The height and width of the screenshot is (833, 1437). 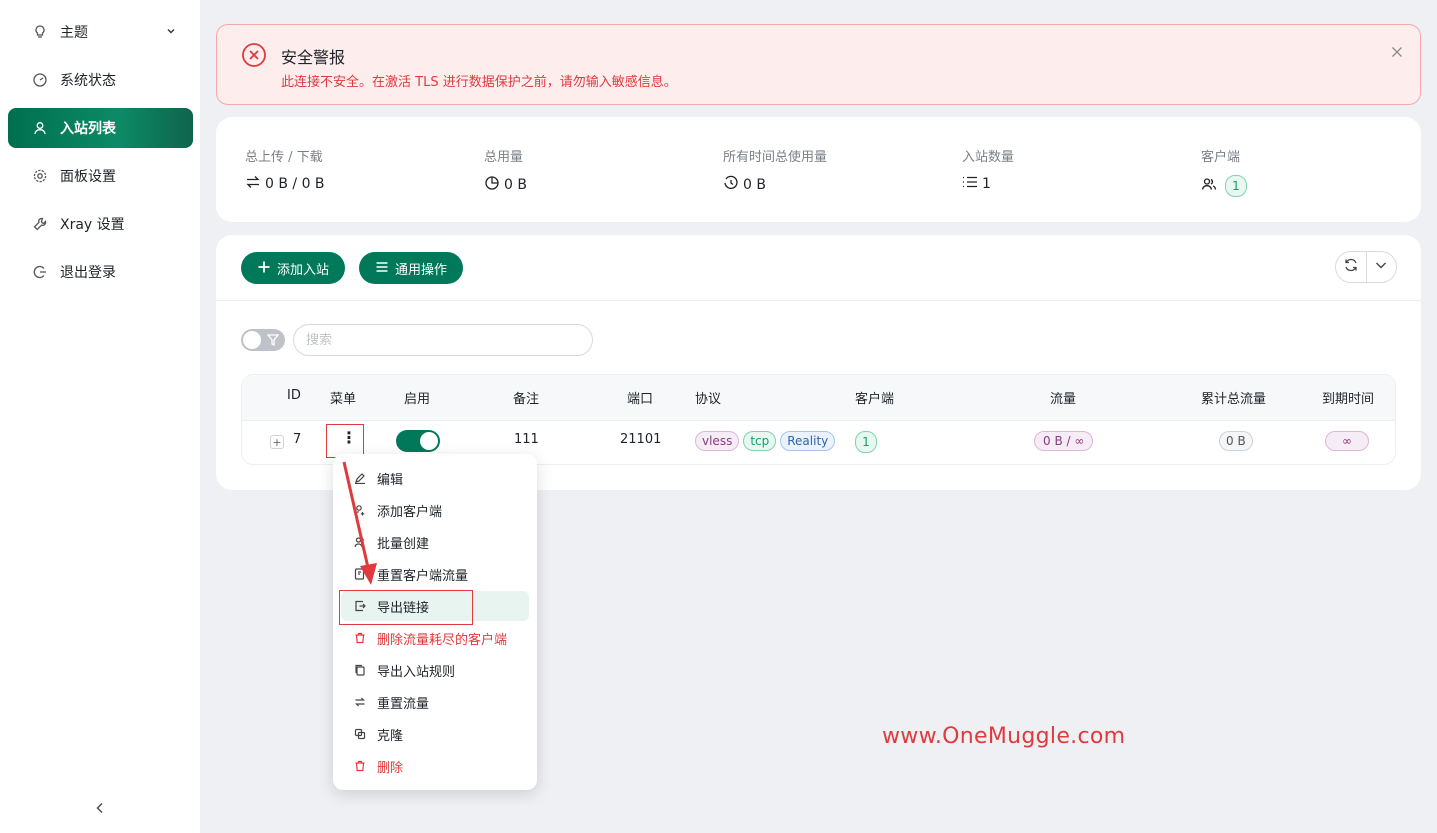 I want to click on refresh-button, so click(x=1351, y=267).